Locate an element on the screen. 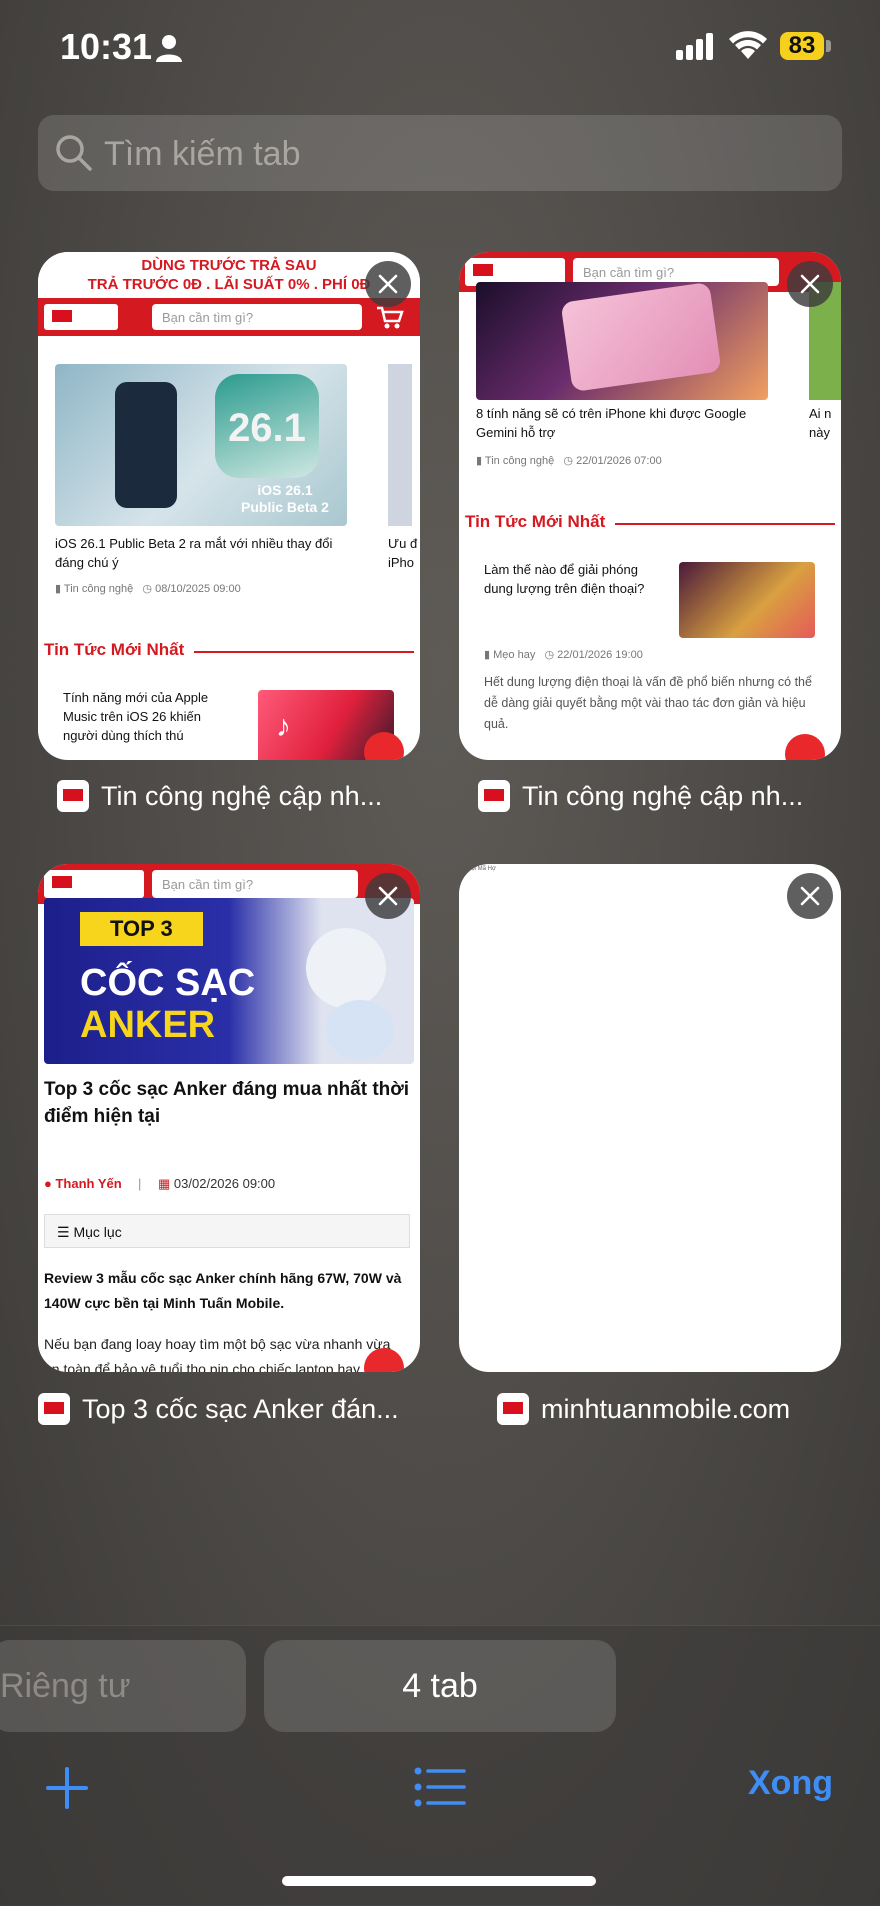  tab-card-4: Hội Mã Hợ is located at coordinates (650, 1118).